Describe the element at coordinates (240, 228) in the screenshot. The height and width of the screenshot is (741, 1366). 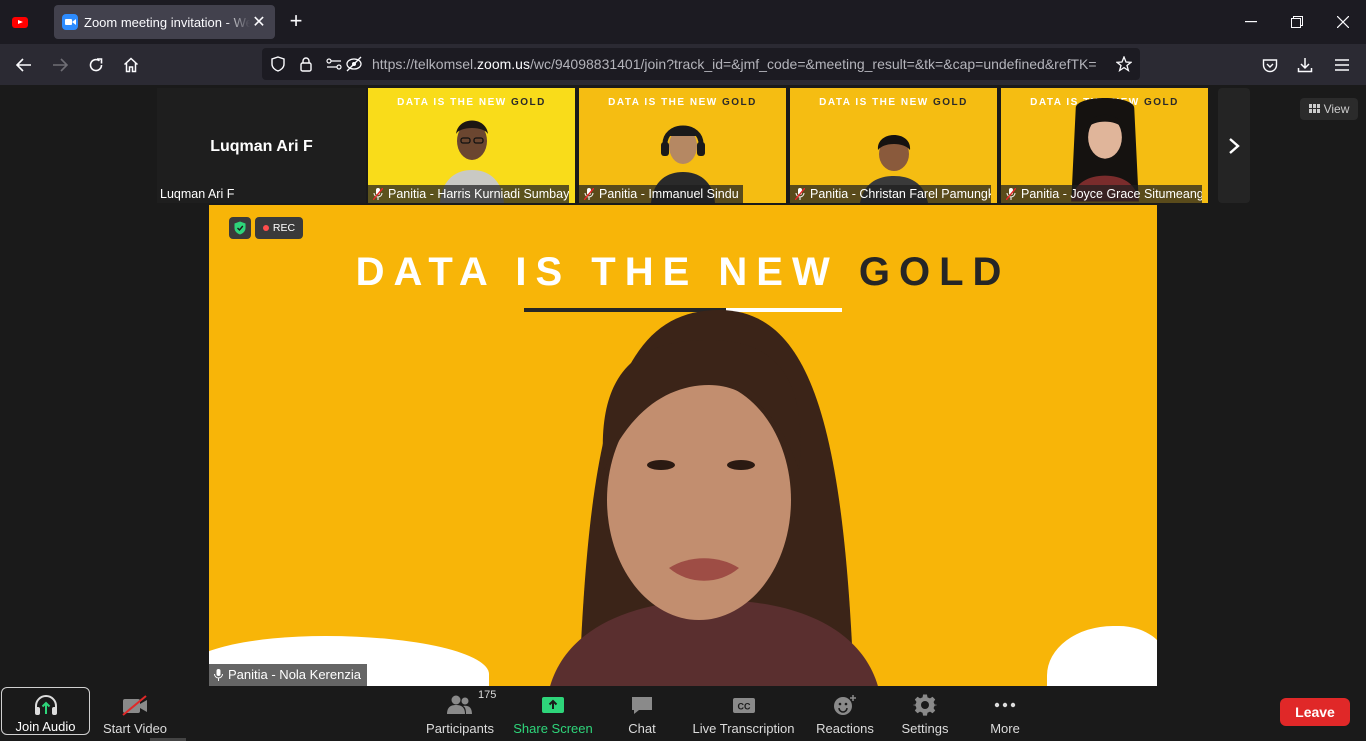
I see `encryption-shield-icon` at that location.